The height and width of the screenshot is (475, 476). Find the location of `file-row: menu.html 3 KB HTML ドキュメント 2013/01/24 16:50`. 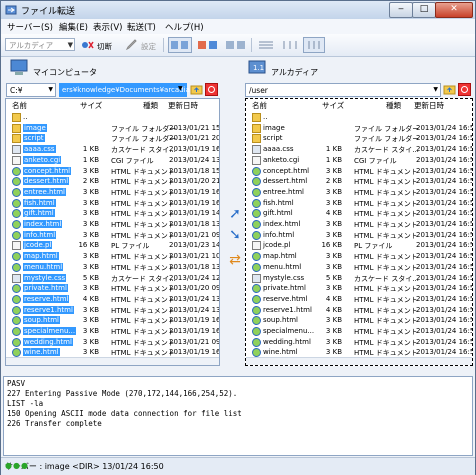

file-row: menu.html 3 KB HTML ドキュメント 2013/01/24 16:50 is located at coordinates (359, 267).